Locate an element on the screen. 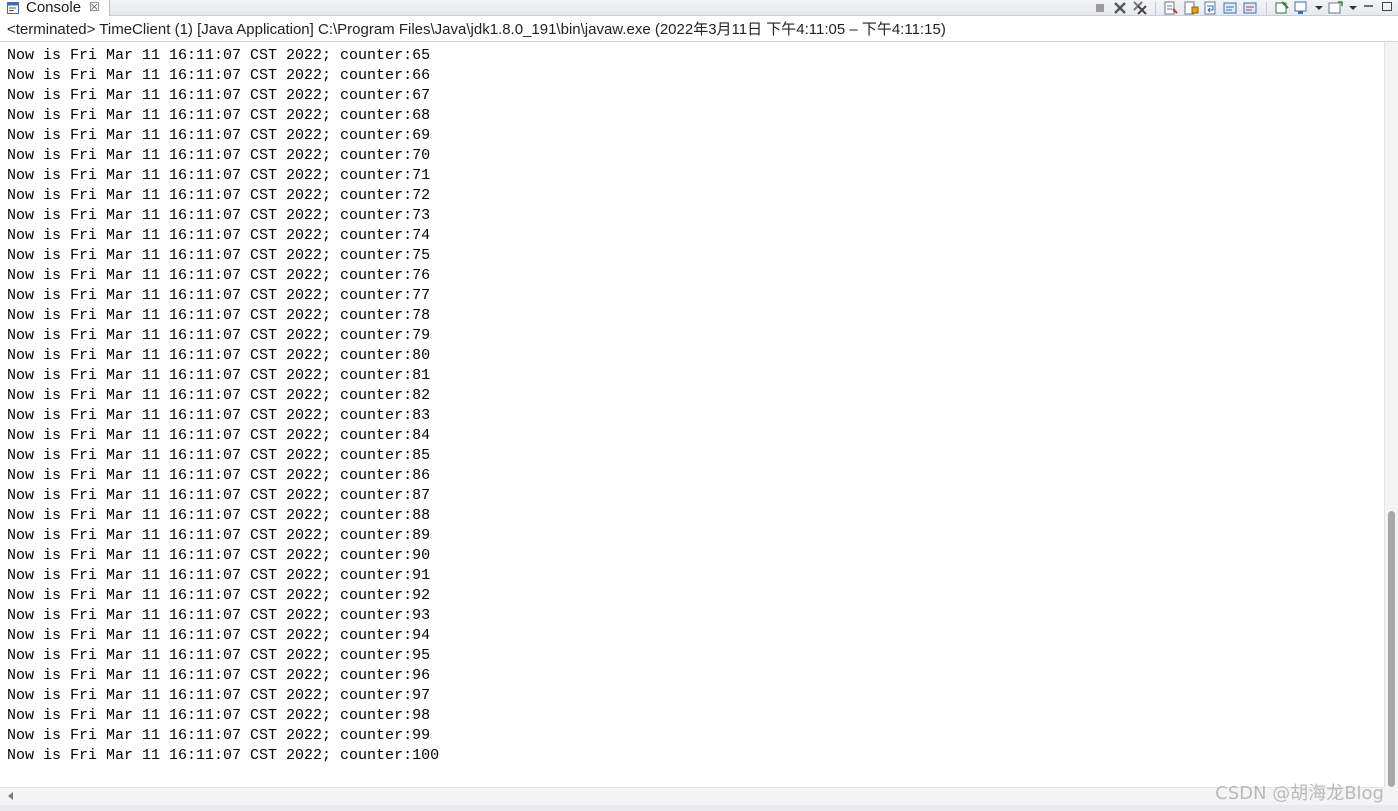 The height and width of the screenshot is (811, 1398). console-toolbar is located at coordinates (1245, 8).